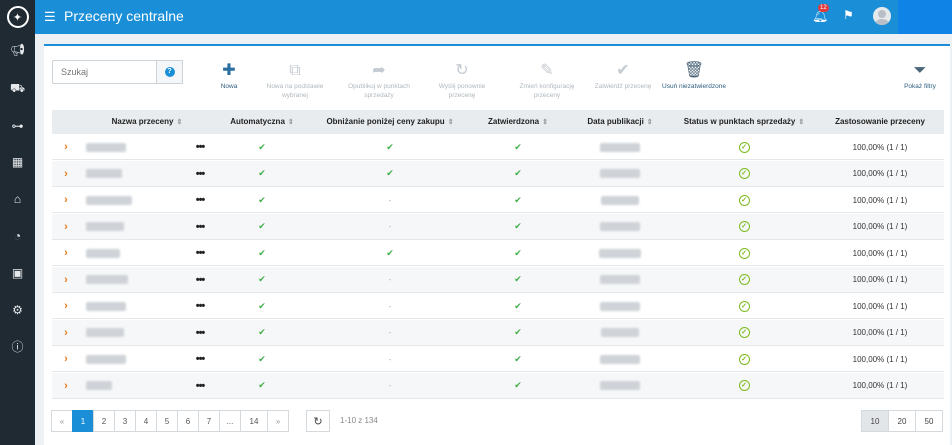 This screenshot has height=445, width=952. I want to click on page-button: 4, so click(146, 421).